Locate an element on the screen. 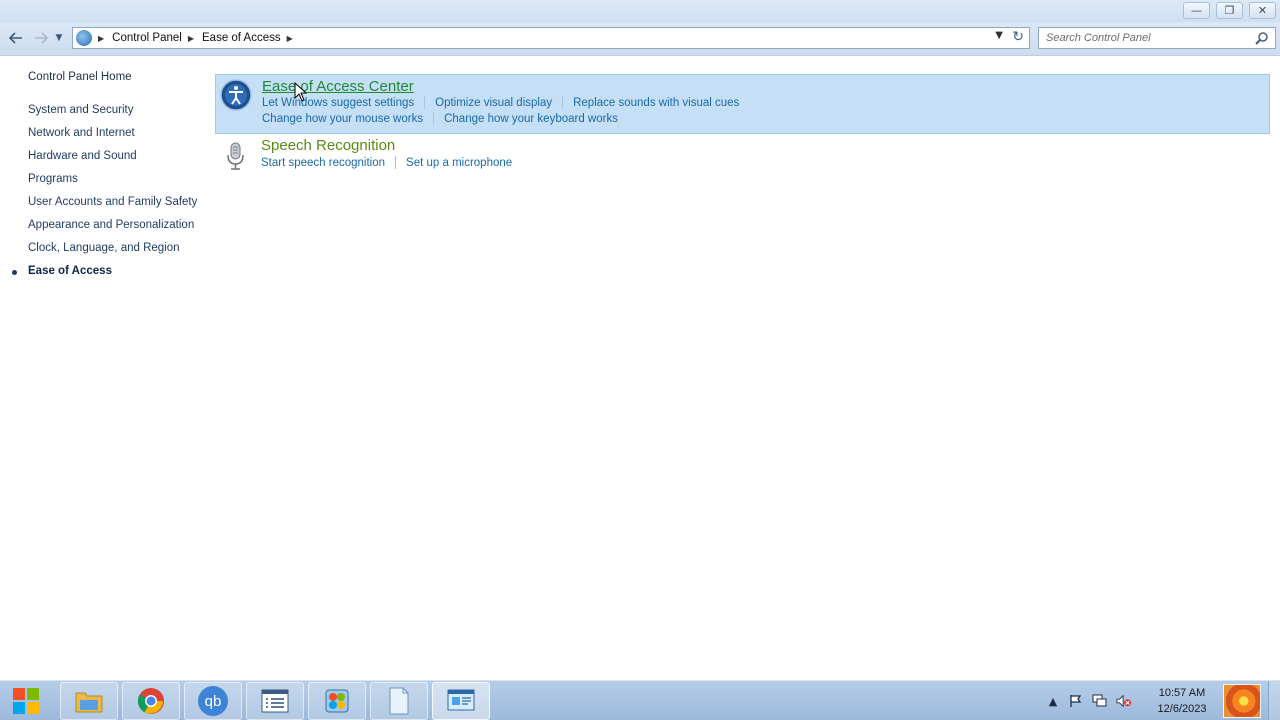 The image size is (1280, 720). minimize-button: — is located at coordinates (1196, 10).